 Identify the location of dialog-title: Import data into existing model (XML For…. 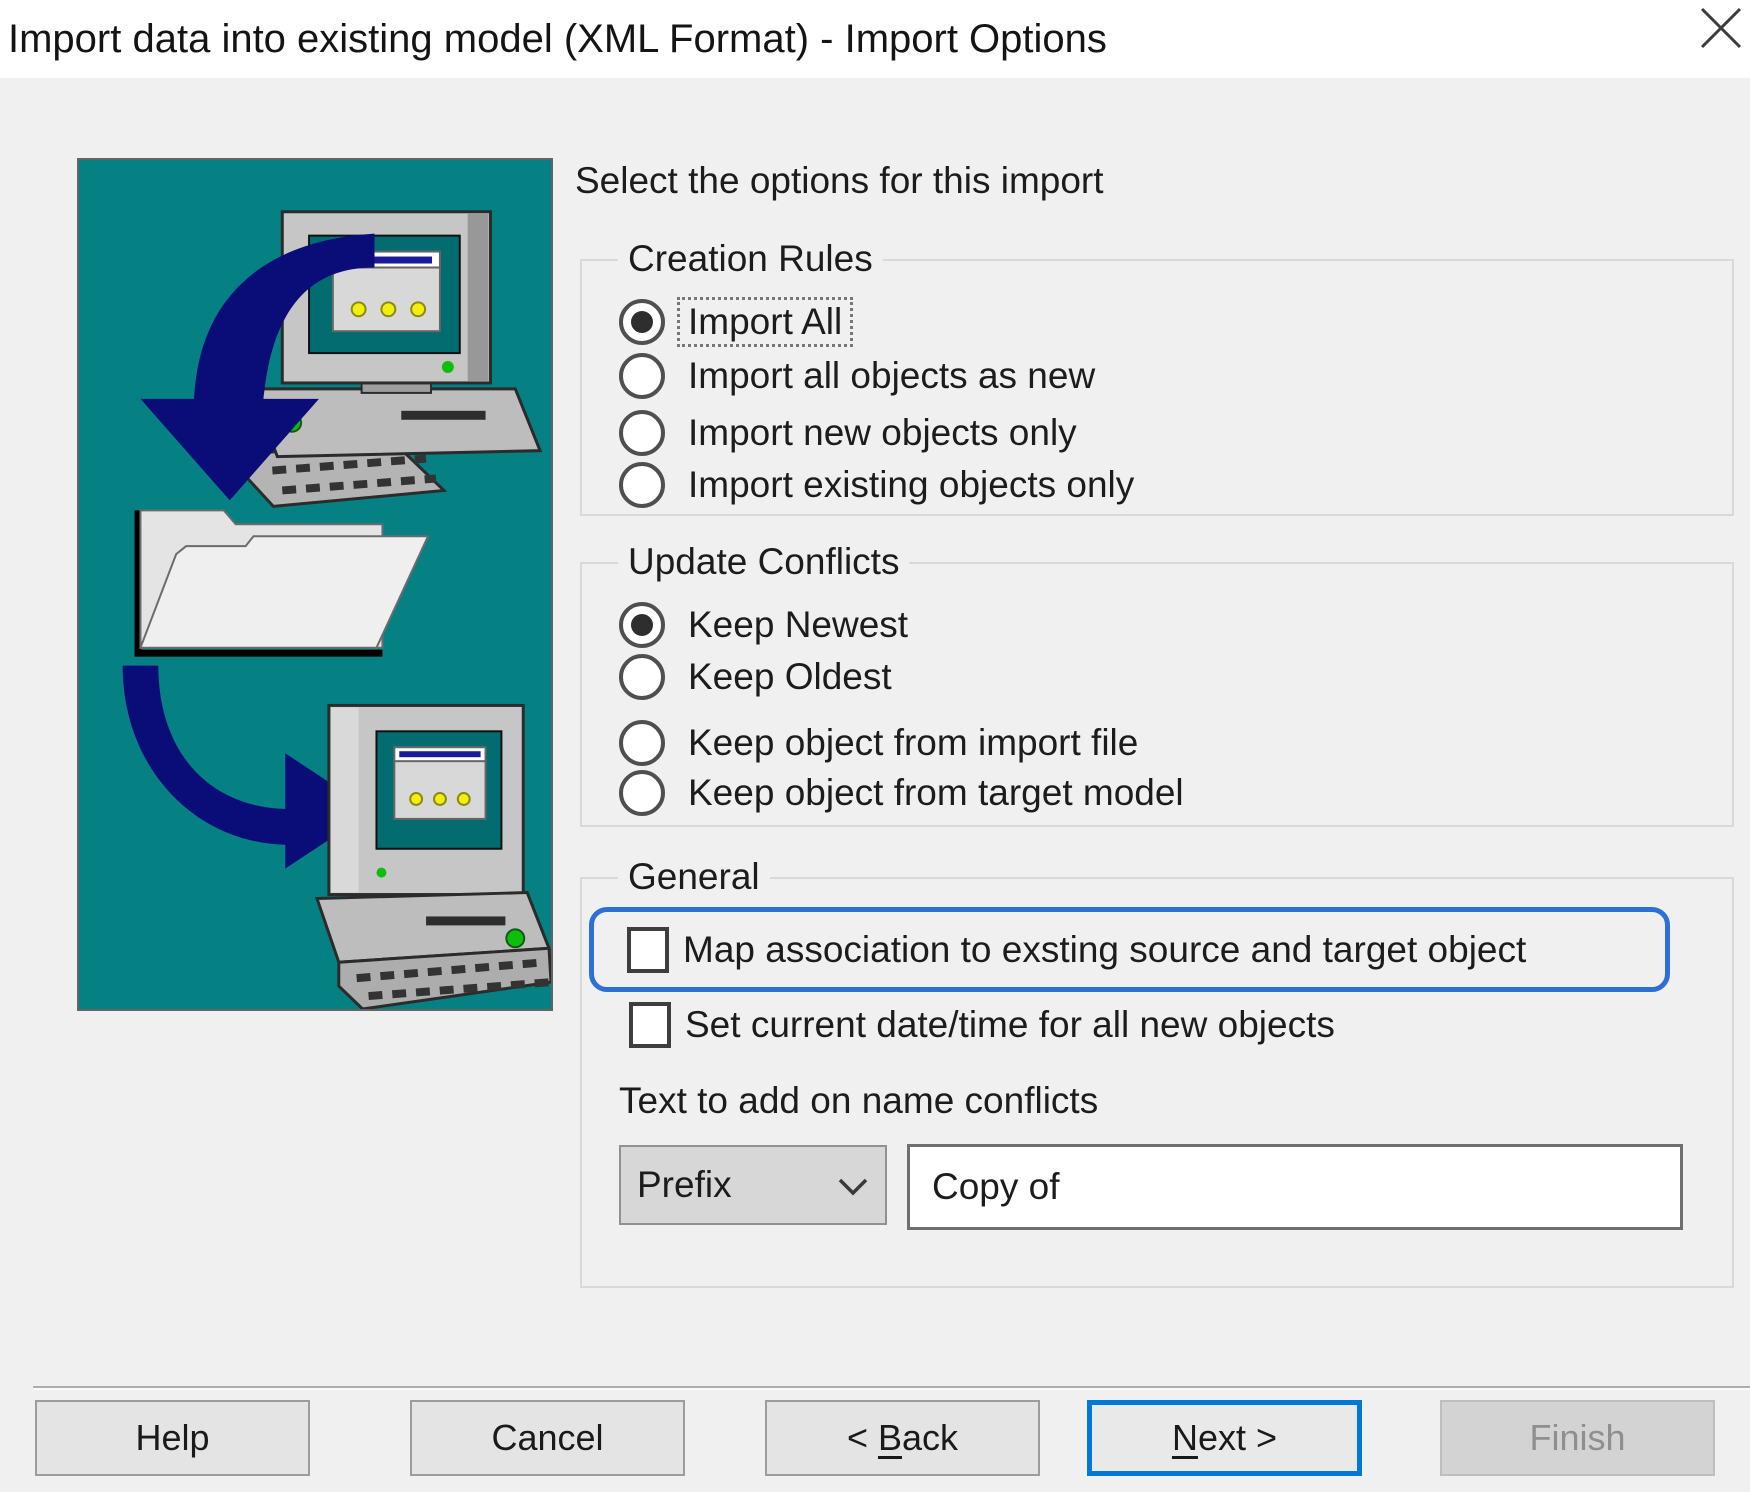
(557, 38).